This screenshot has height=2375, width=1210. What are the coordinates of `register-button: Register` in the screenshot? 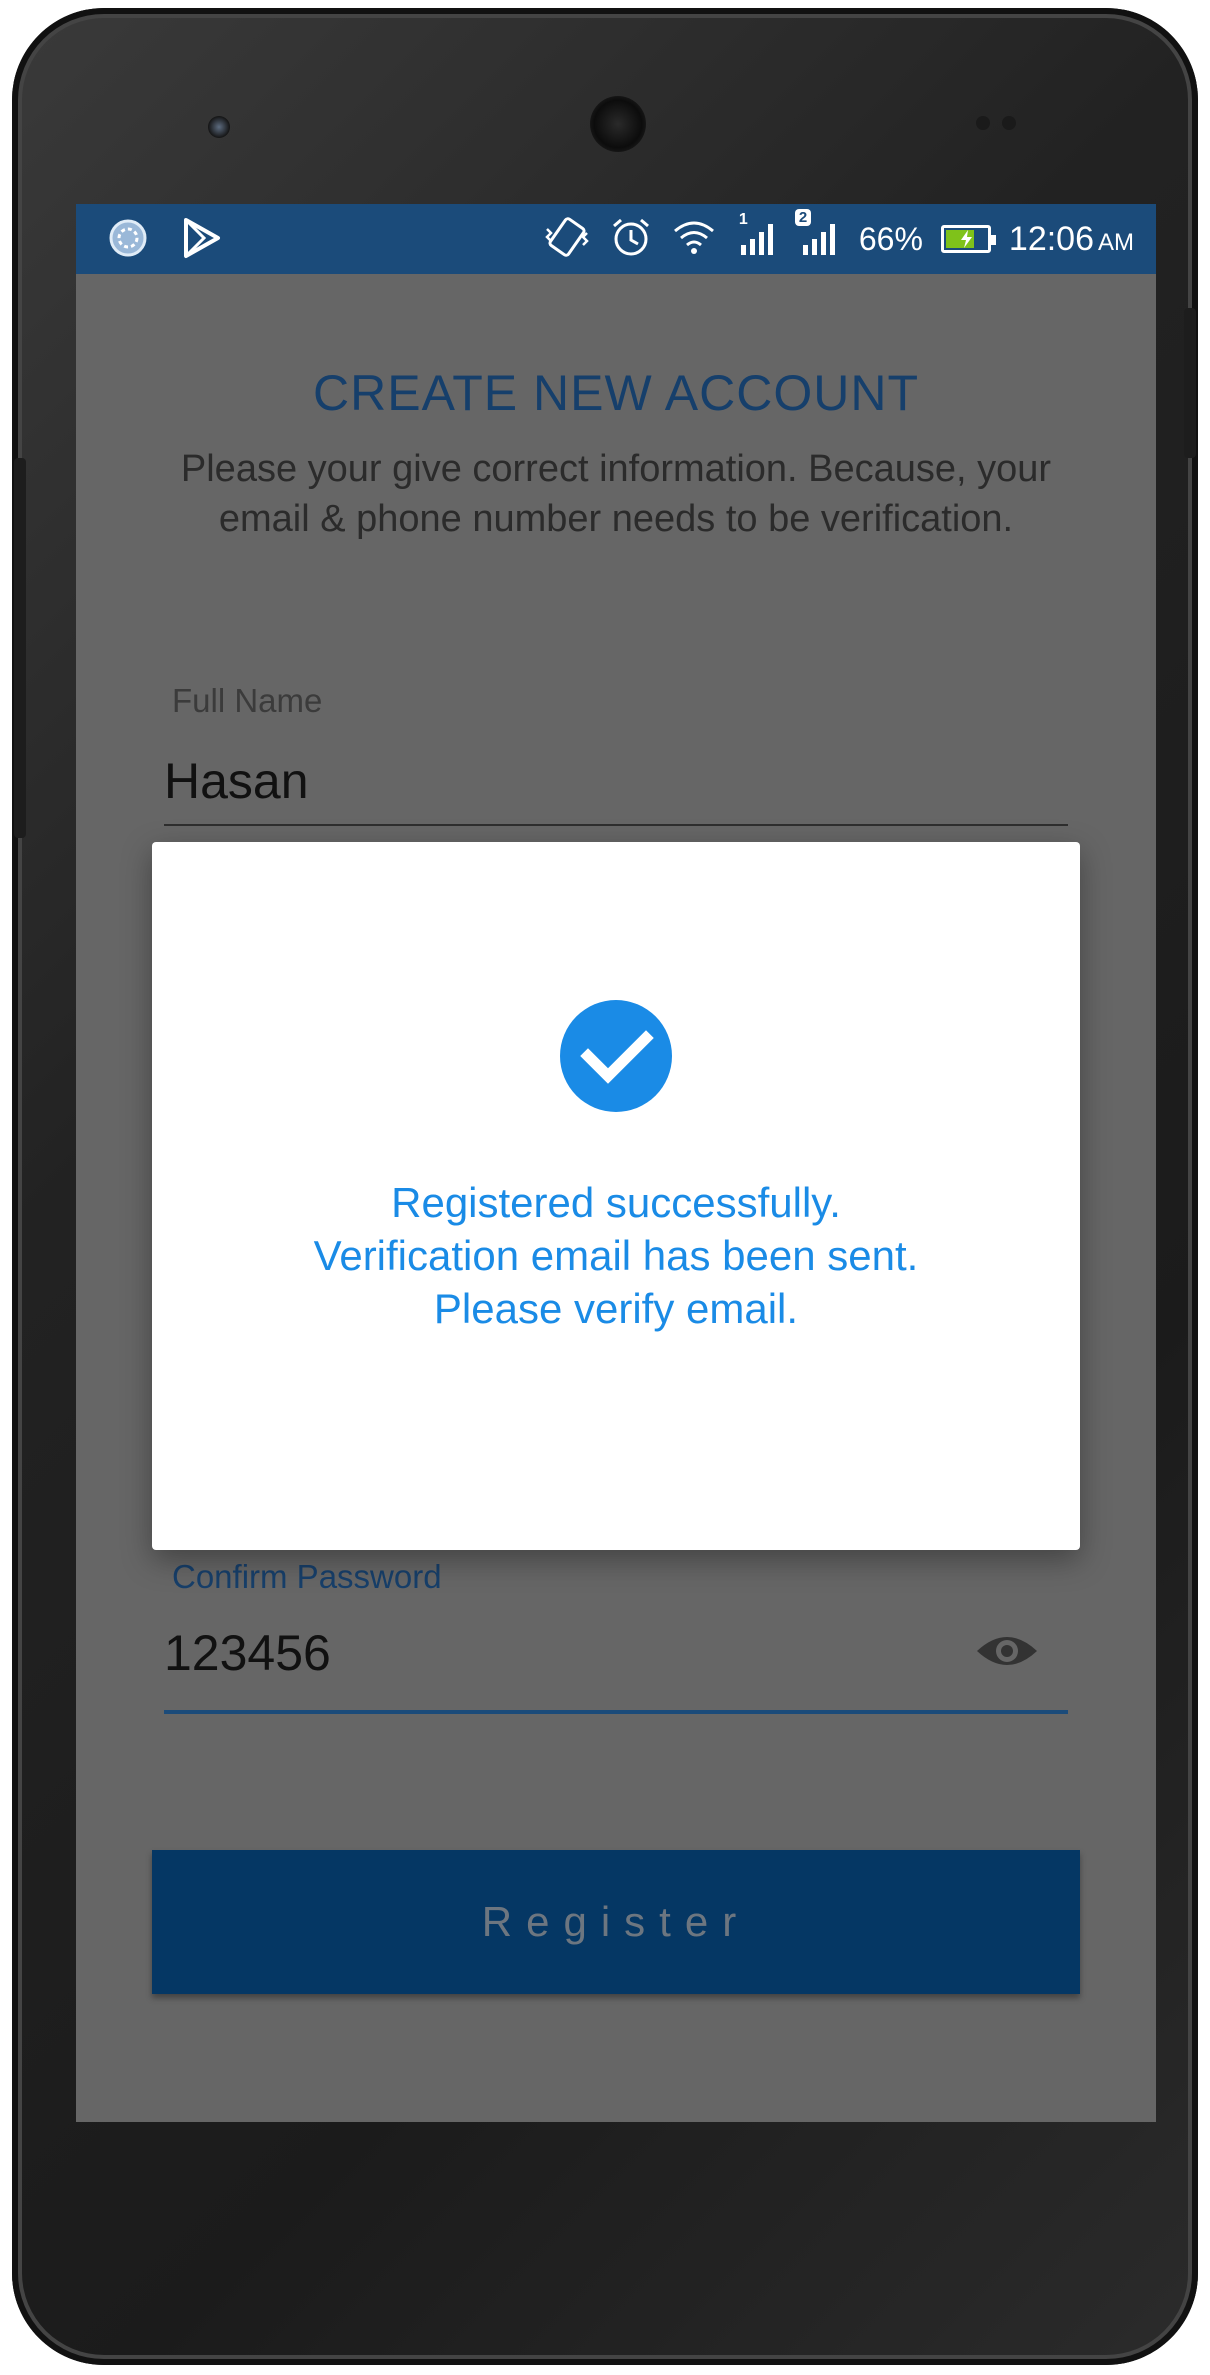 It's located at (616, 1922).